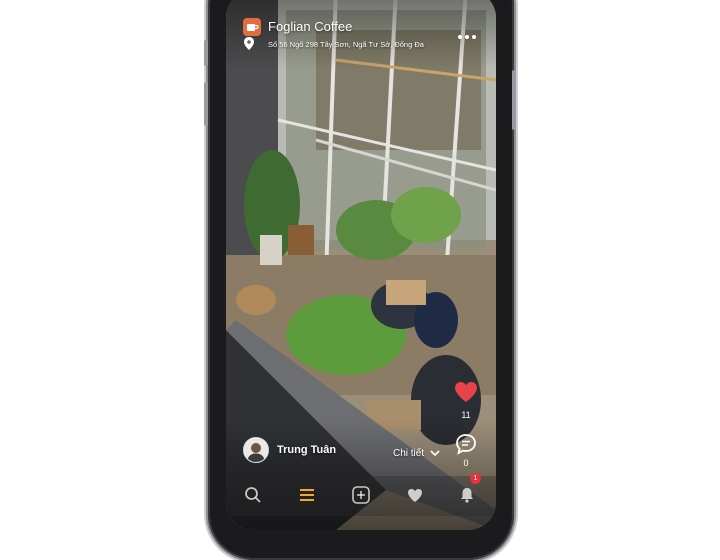  What do you see at coordinates (435, 453) in the screenshot?
I see `chevron-down-icon` at bounding box center [435, 453].